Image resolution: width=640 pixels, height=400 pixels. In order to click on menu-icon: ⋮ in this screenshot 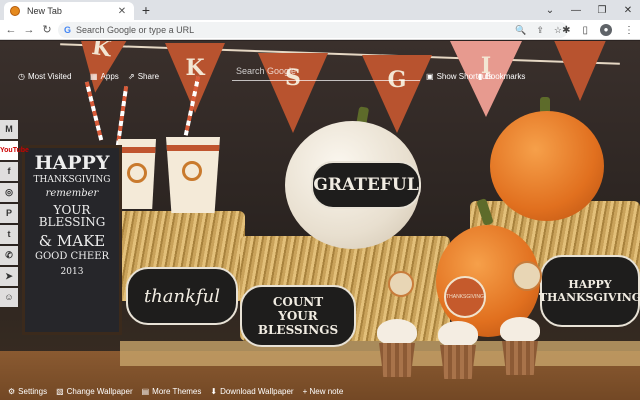, I will do `click(629, 30)`.